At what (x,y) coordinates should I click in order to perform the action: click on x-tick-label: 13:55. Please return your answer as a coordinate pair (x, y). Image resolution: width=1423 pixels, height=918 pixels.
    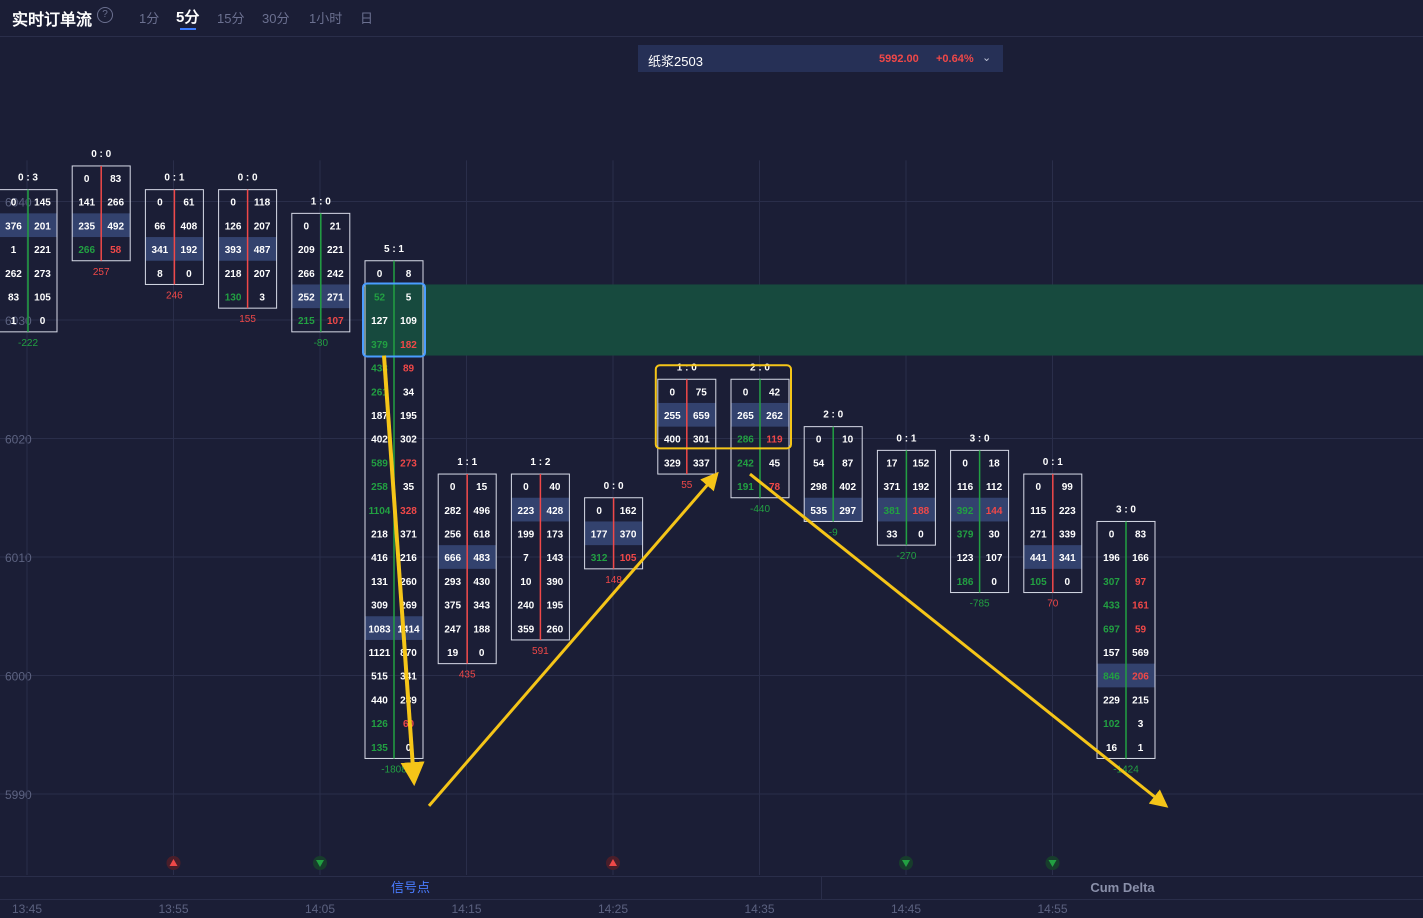
    Looking at the image, I should click on (173, 909).